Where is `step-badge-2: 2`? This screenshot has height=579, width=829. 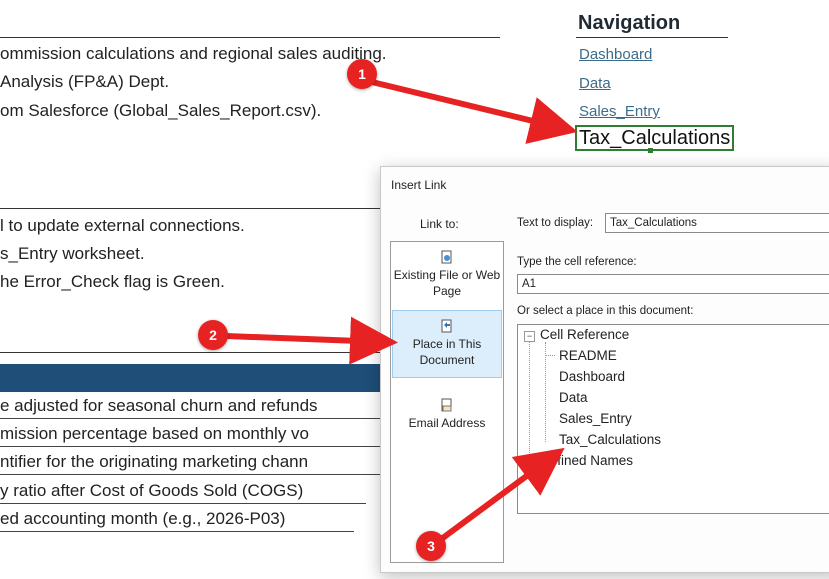 step-badge-2: 2 is located at coordinates (213, 335).